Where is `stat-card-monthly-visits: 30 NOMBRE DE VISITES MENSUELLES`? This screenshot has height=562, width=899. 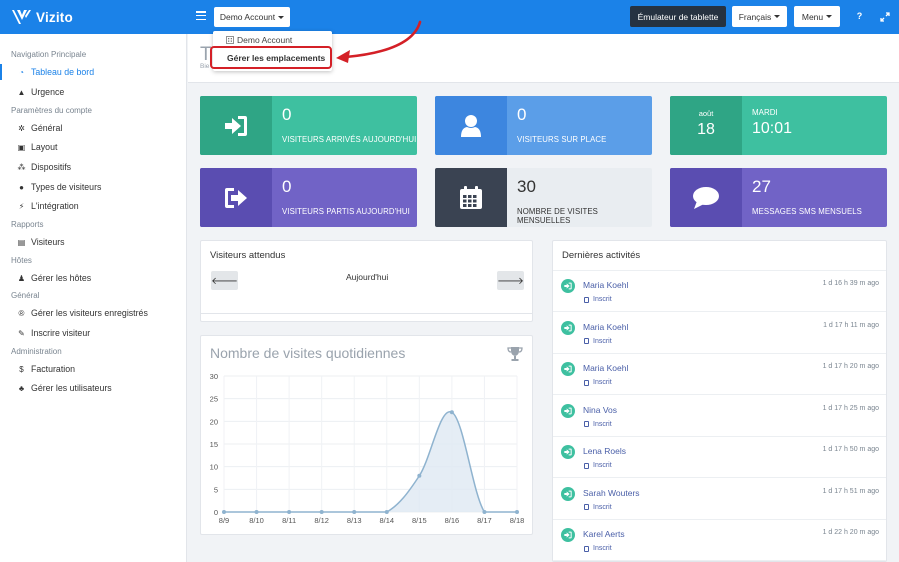
stat-card-monthly-visits: 30 NOMBRE DE VISITES MENSUELLES is located at coordinates (543, 197).